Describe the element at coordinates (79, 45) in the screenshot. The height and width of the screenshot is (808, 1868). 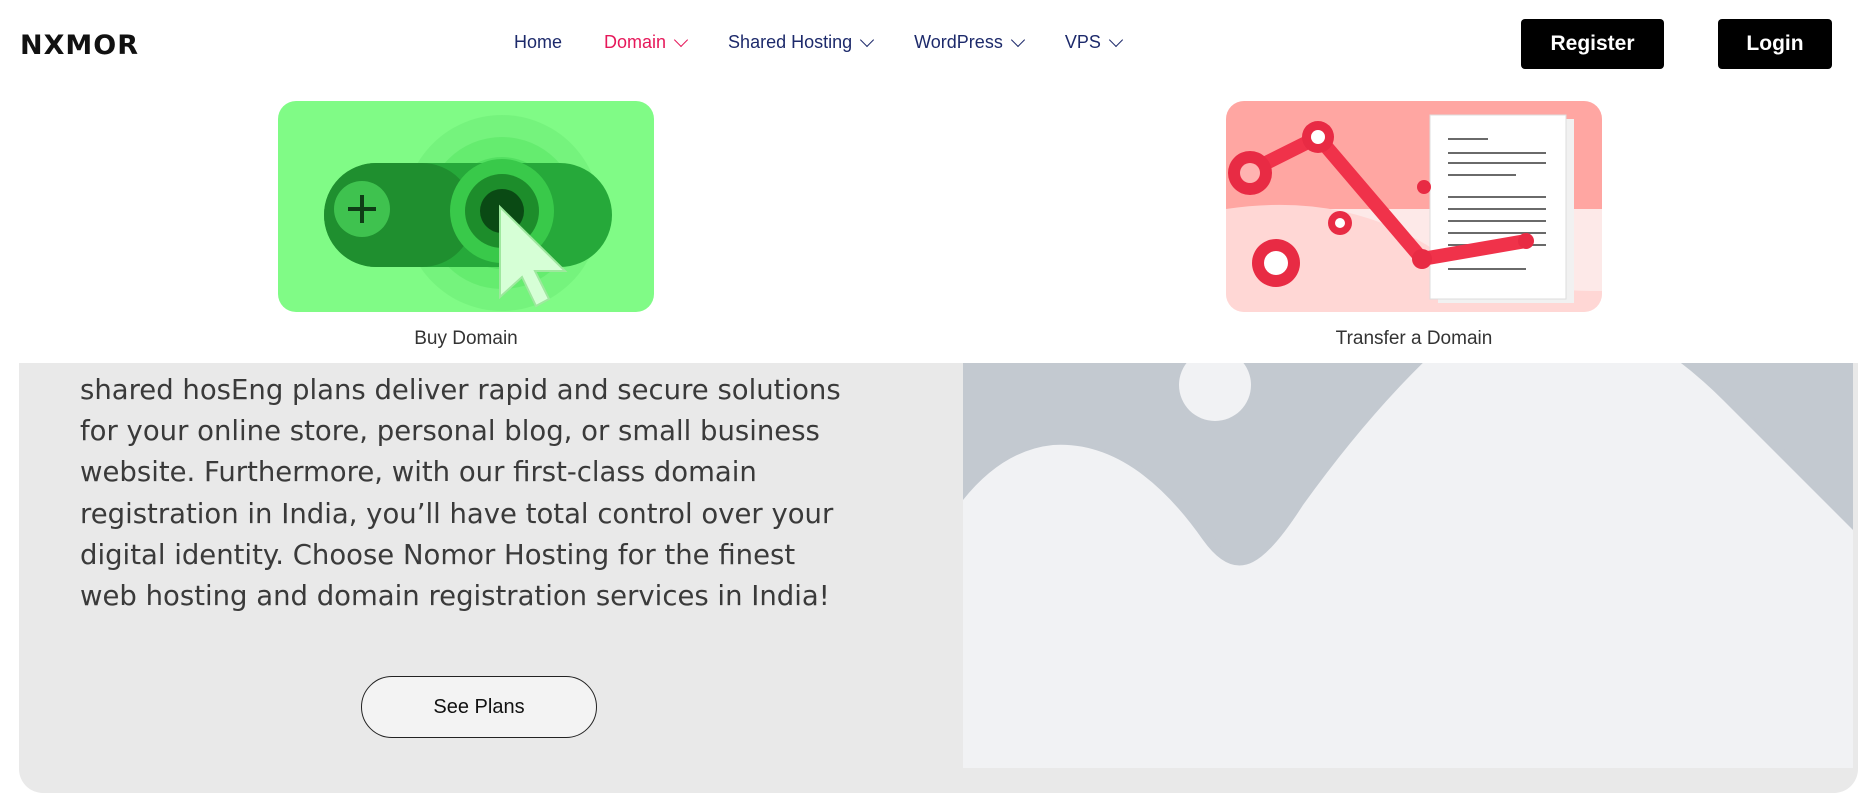
I see `logo: NXMOR` at that location.